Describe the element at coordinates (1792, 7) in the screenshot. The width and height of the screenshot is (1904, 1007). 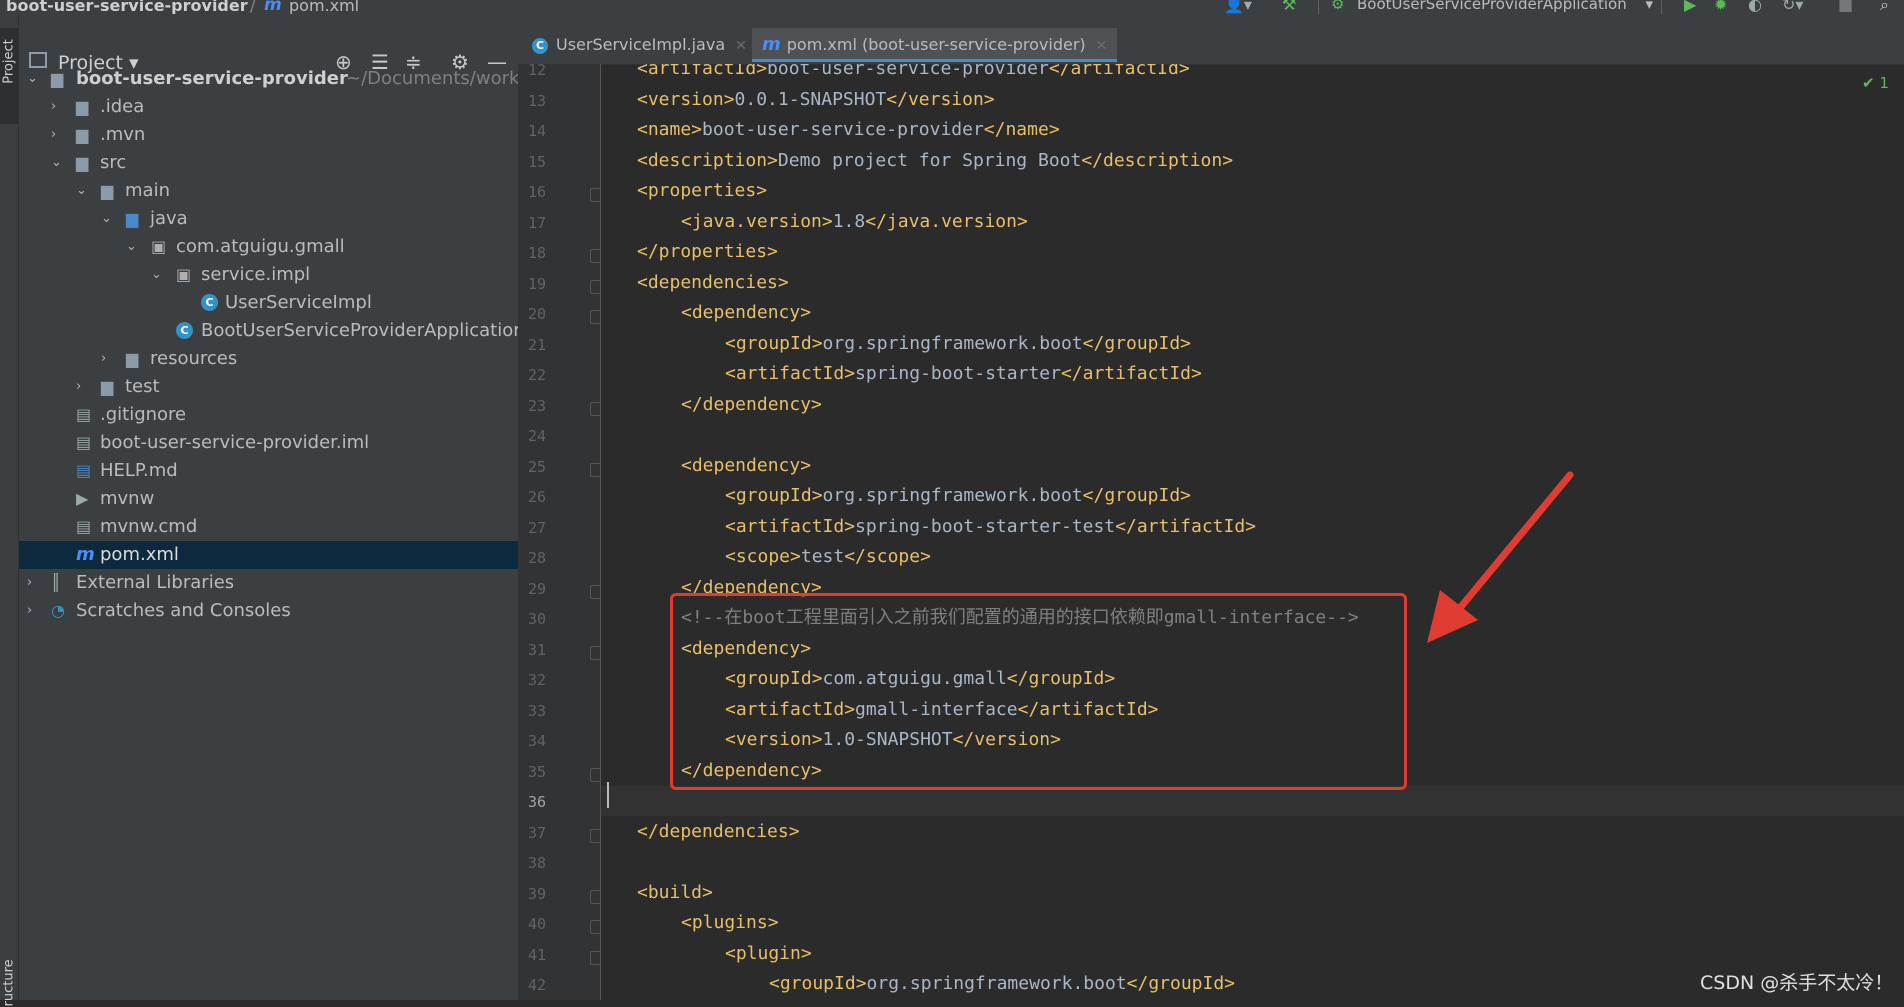
I see `profile-icon: ↻▾` at that location.